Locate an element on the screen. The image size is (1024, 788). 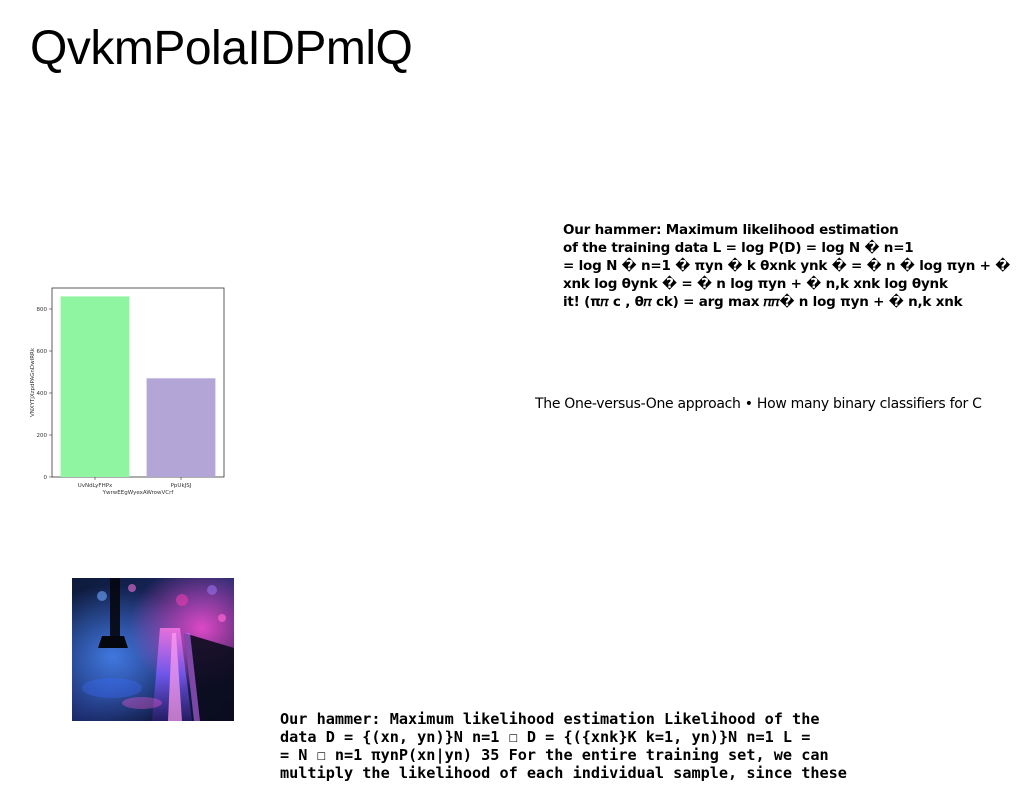
x-tick-label: UvNdLyFHPx is located at coordinates (95, 486).